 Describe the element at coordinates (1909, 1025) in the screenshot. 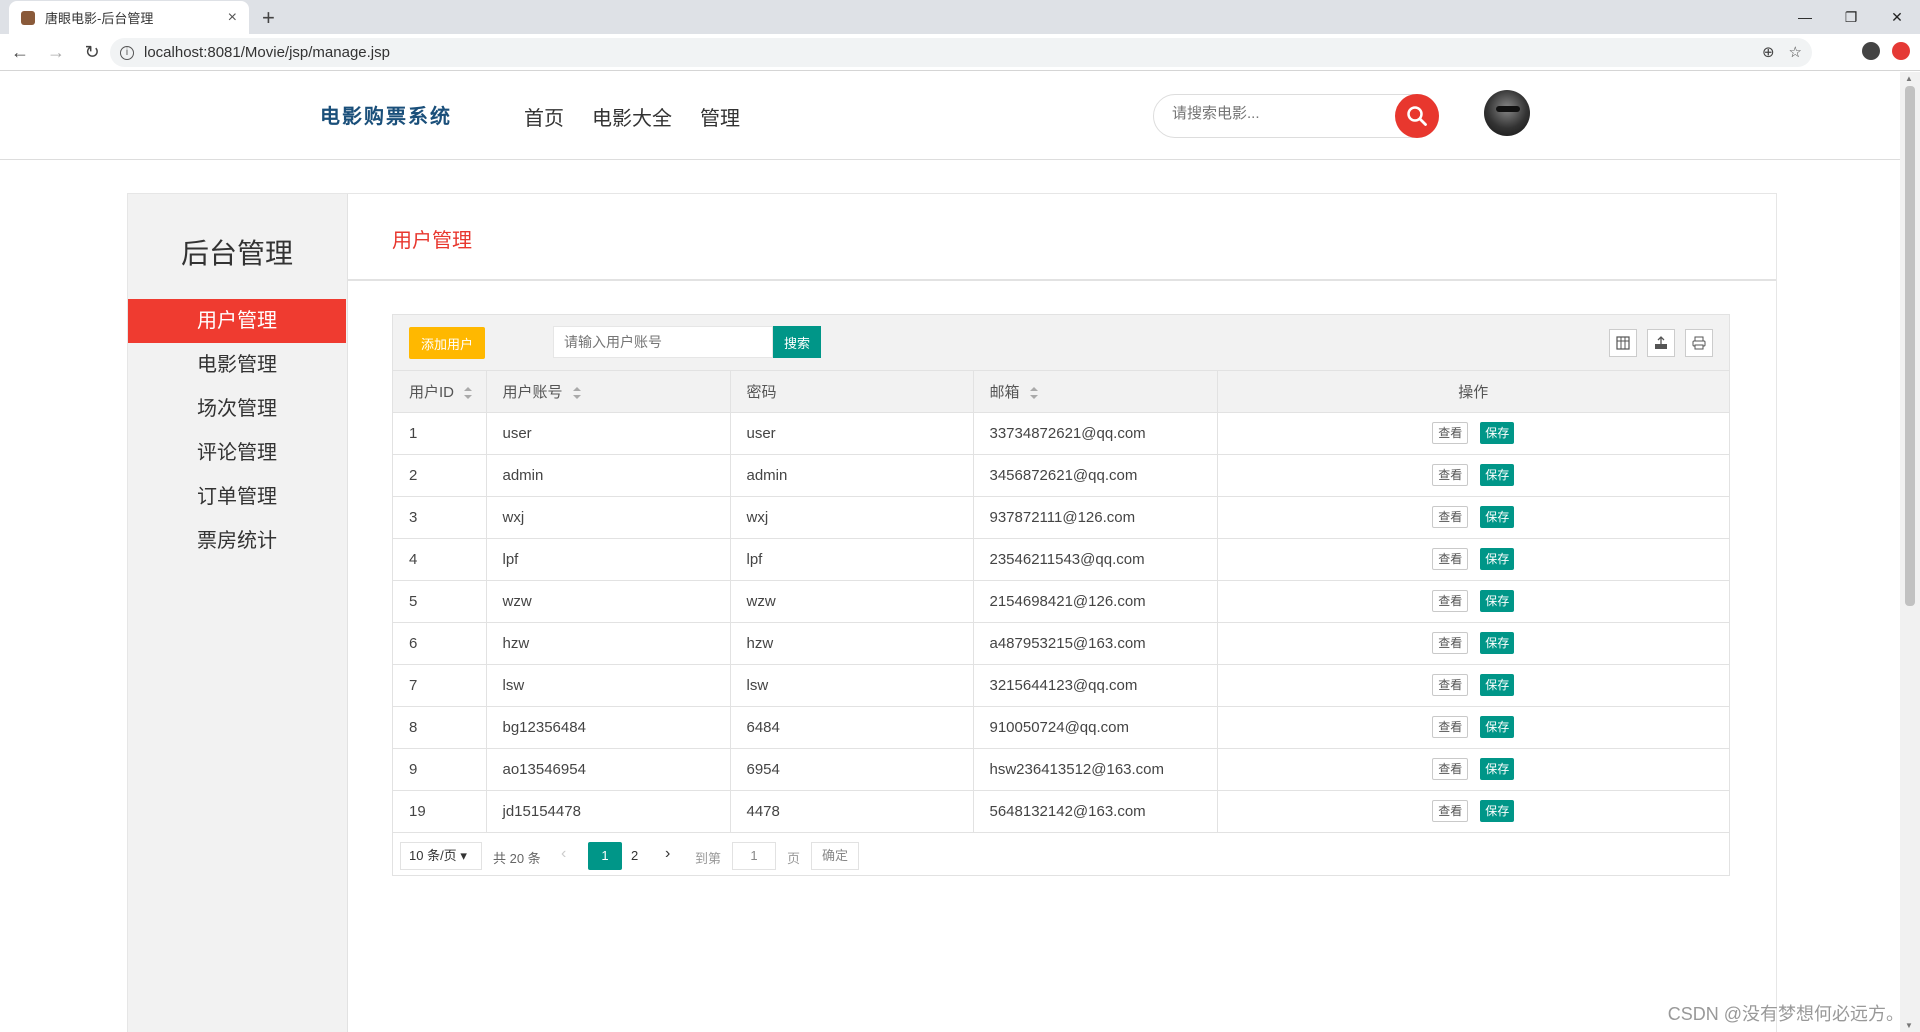

I see `scroll-down-icon: ▼` at that location.